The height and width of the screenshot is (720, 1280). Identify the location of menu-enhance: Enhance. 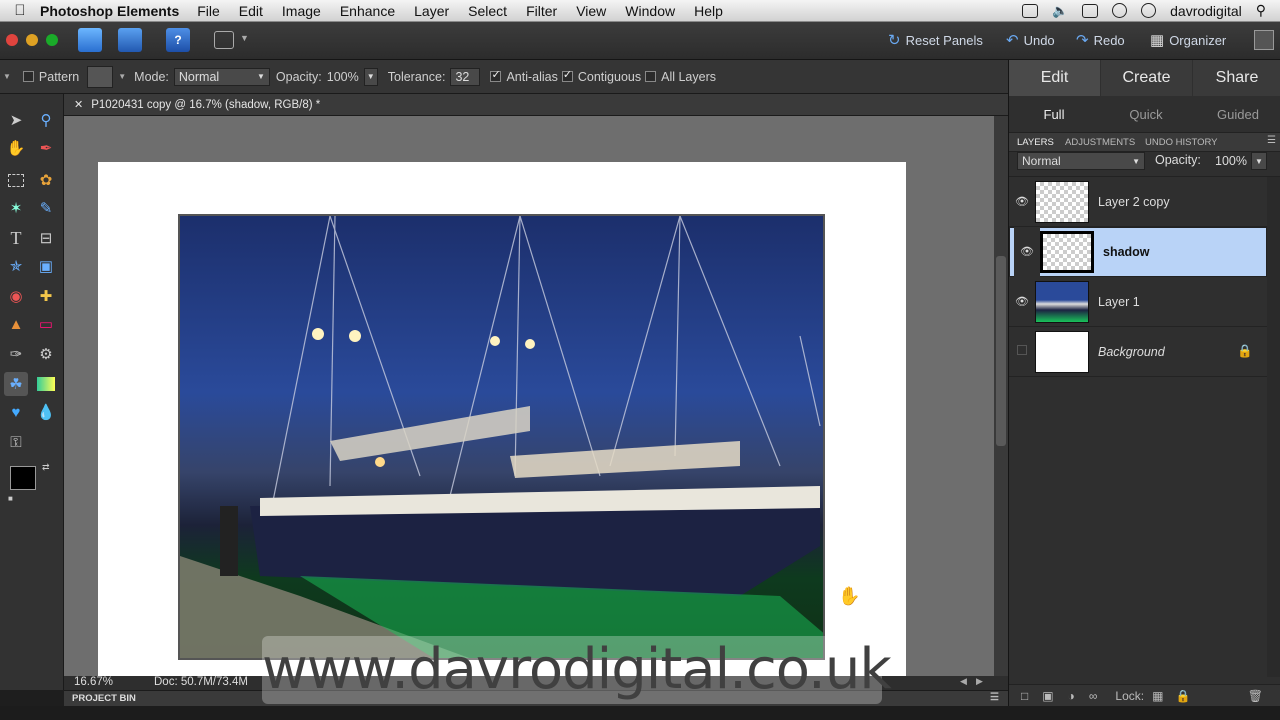
(367, 11).